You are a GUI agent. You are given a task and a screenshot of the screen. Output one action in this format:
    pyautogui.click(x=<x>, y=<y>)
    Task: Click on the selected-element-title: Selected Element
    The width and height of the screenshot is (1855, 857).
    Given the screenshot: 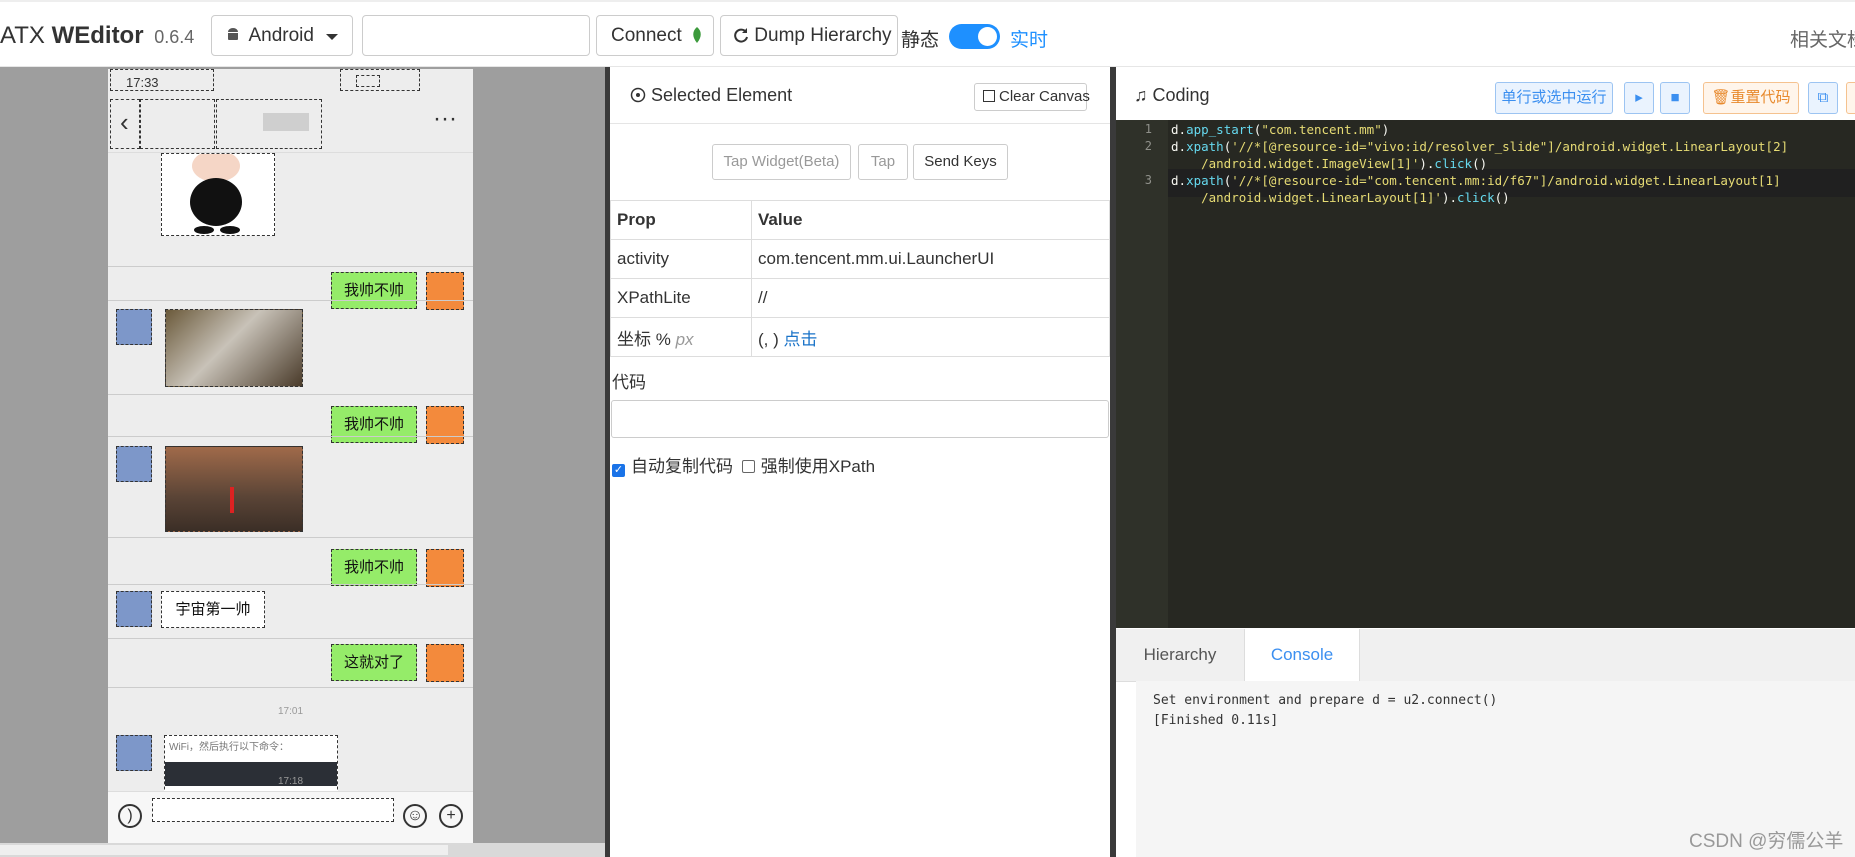 What is the action you would take?
    pyautogui.click(x=711, y=95)
    